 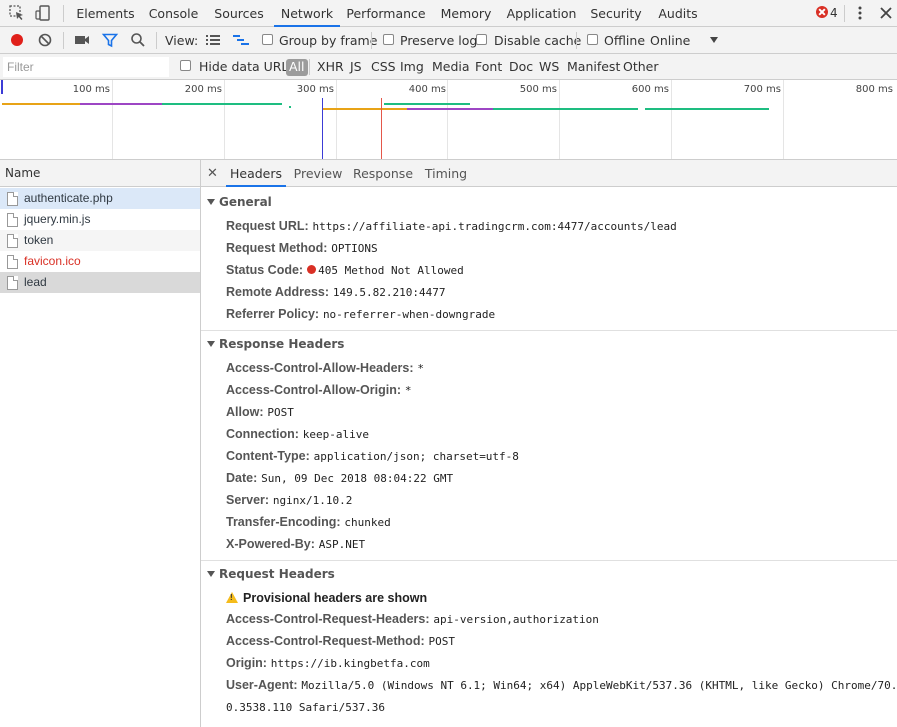 I want to click on error-icon, so click(x=822, y=12).